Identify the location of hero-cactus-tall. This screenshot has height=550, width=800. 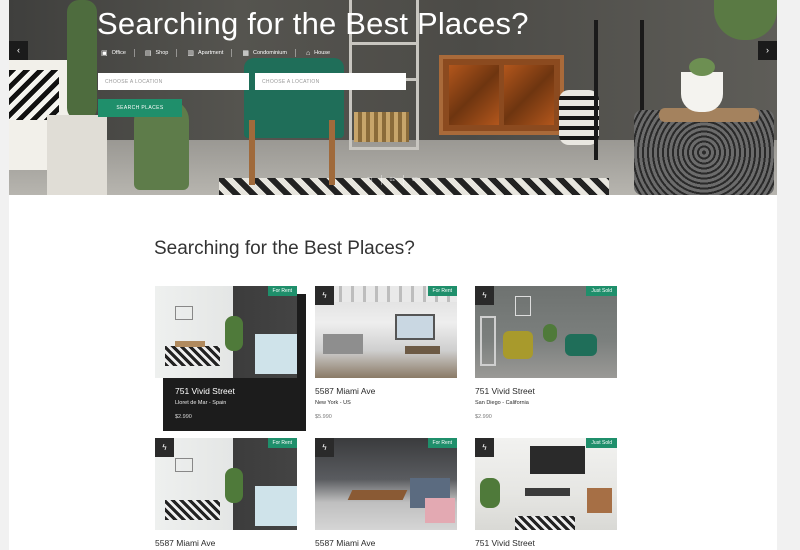
(82, 60).